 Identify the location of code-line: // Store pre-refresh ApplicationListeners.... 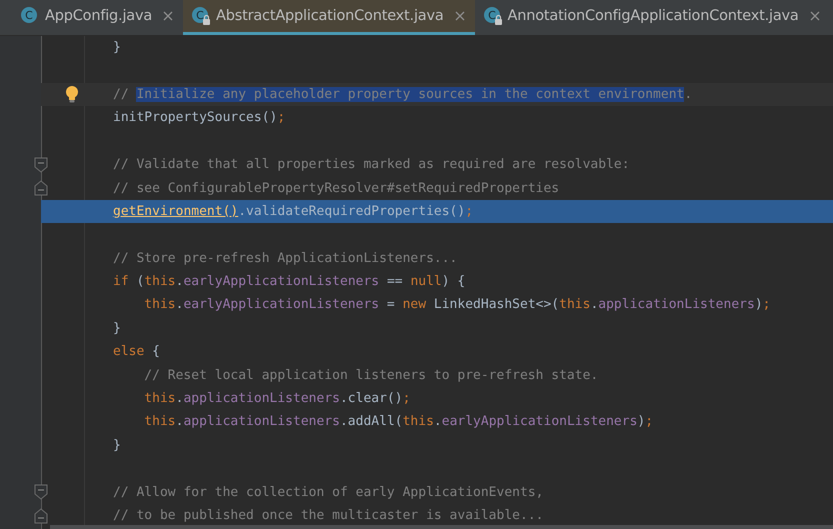
(285, 258).